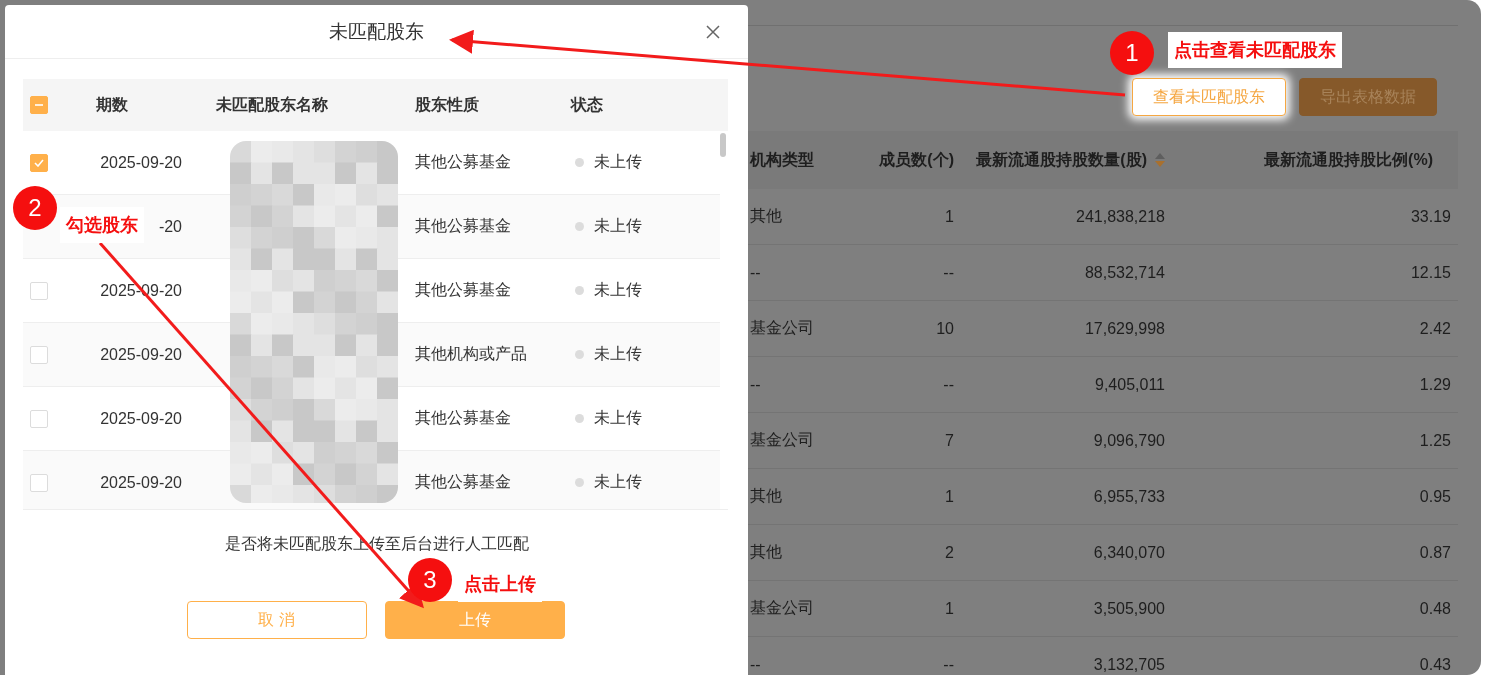 The height and width of the screenshot is (675, 1491). Describe the element at coordinates (723, 145) in the screenshot. I see `scrollbar-thumb` at that location.